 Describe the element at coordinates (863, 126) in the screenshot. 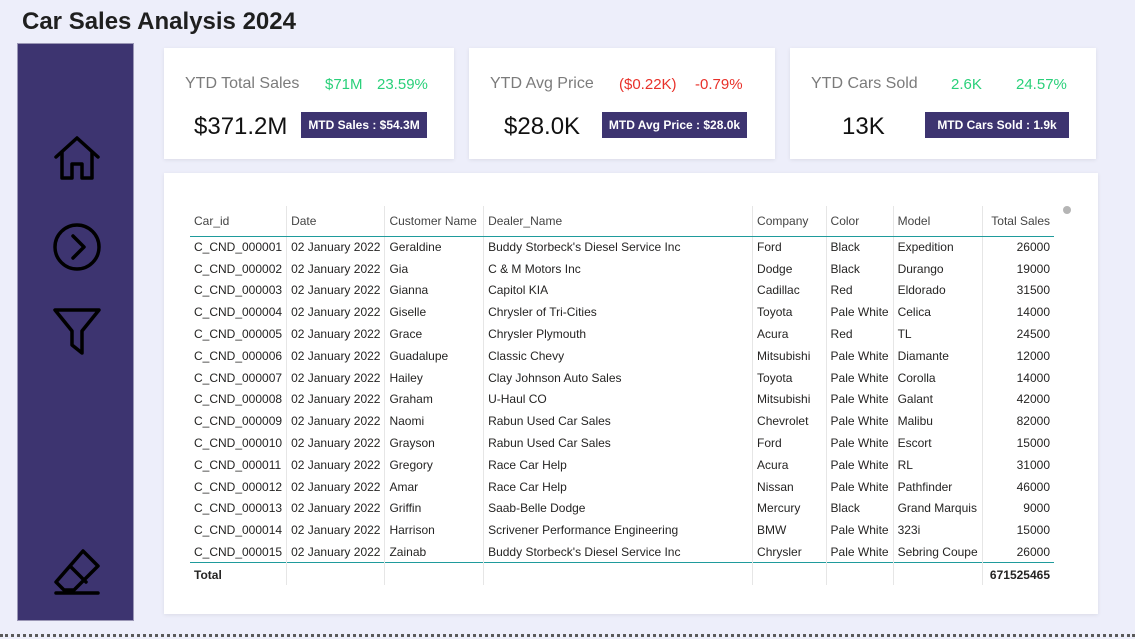

I see `kpi-value: 13K` at that location.